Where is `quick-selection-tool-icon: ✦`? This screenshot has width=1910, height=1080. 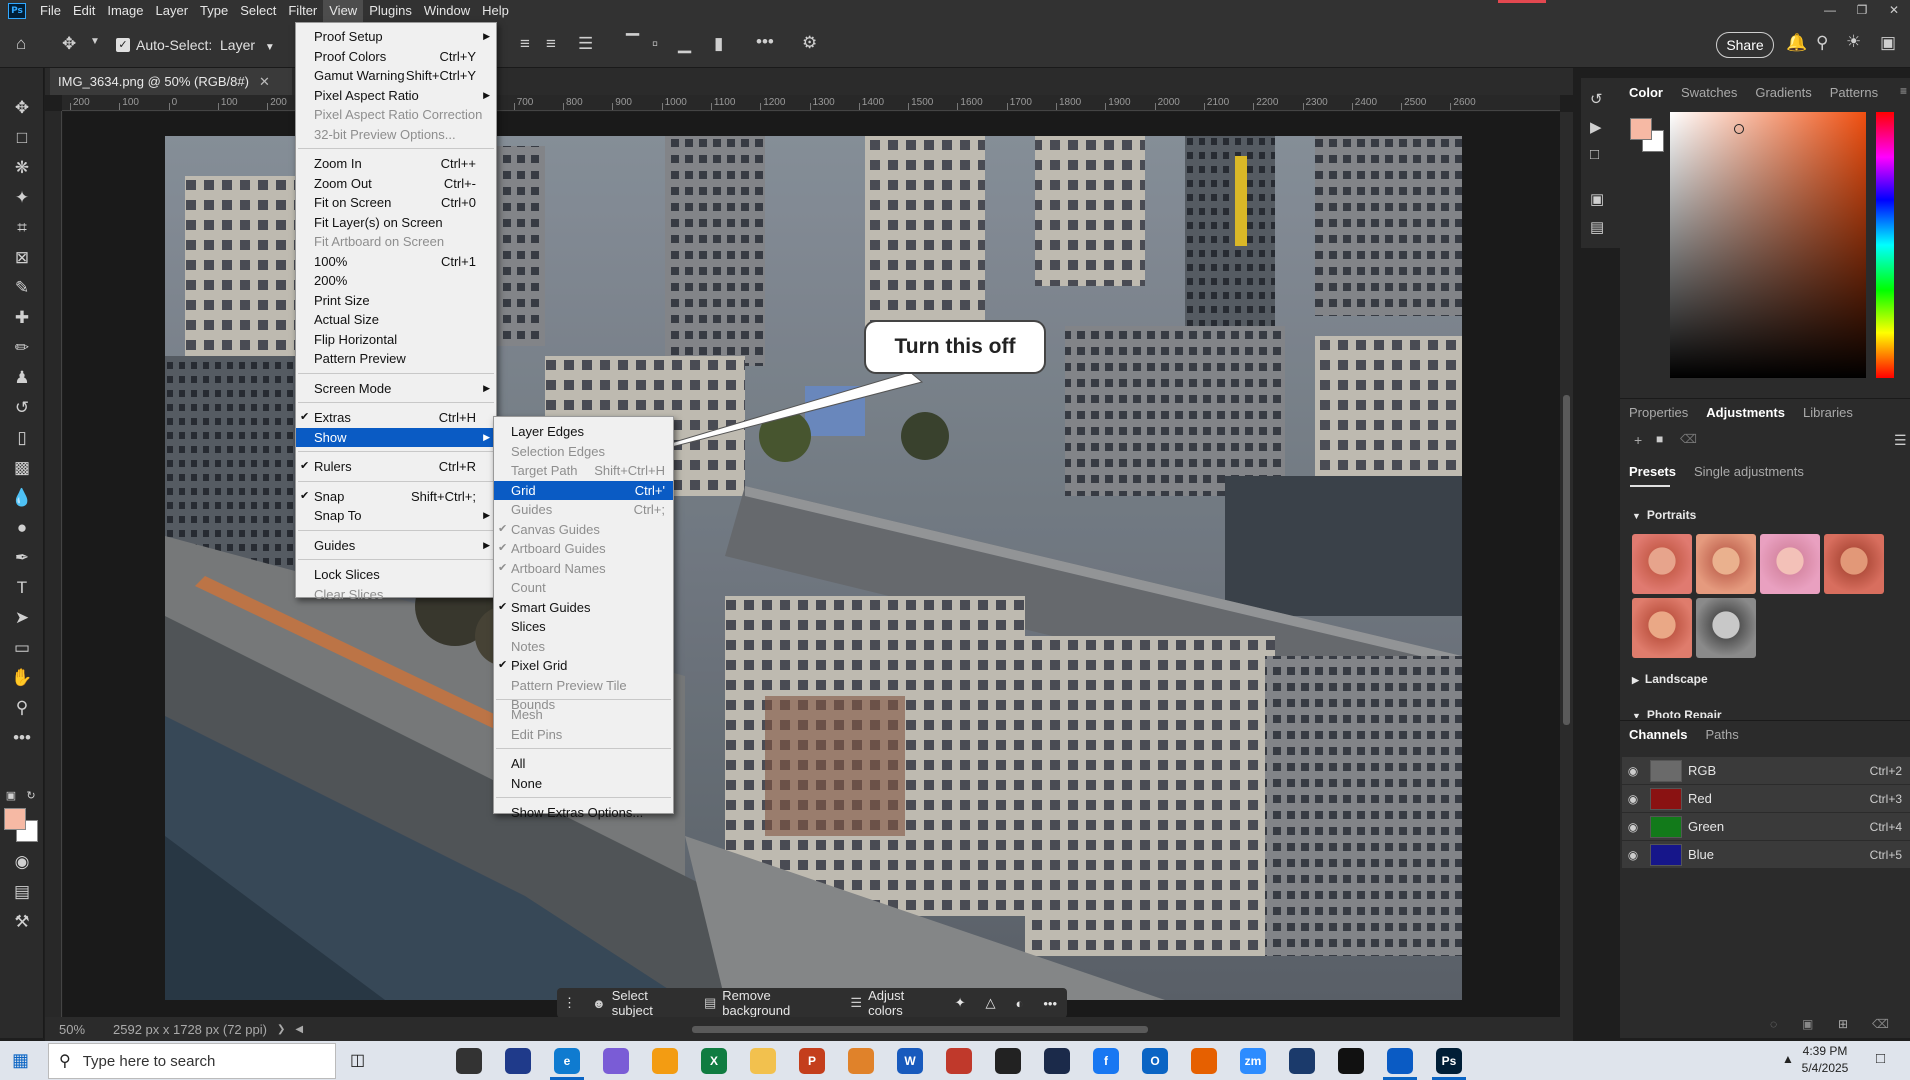
quick-selection-tool-icon: ✦ is located at coordinates (22, 198).